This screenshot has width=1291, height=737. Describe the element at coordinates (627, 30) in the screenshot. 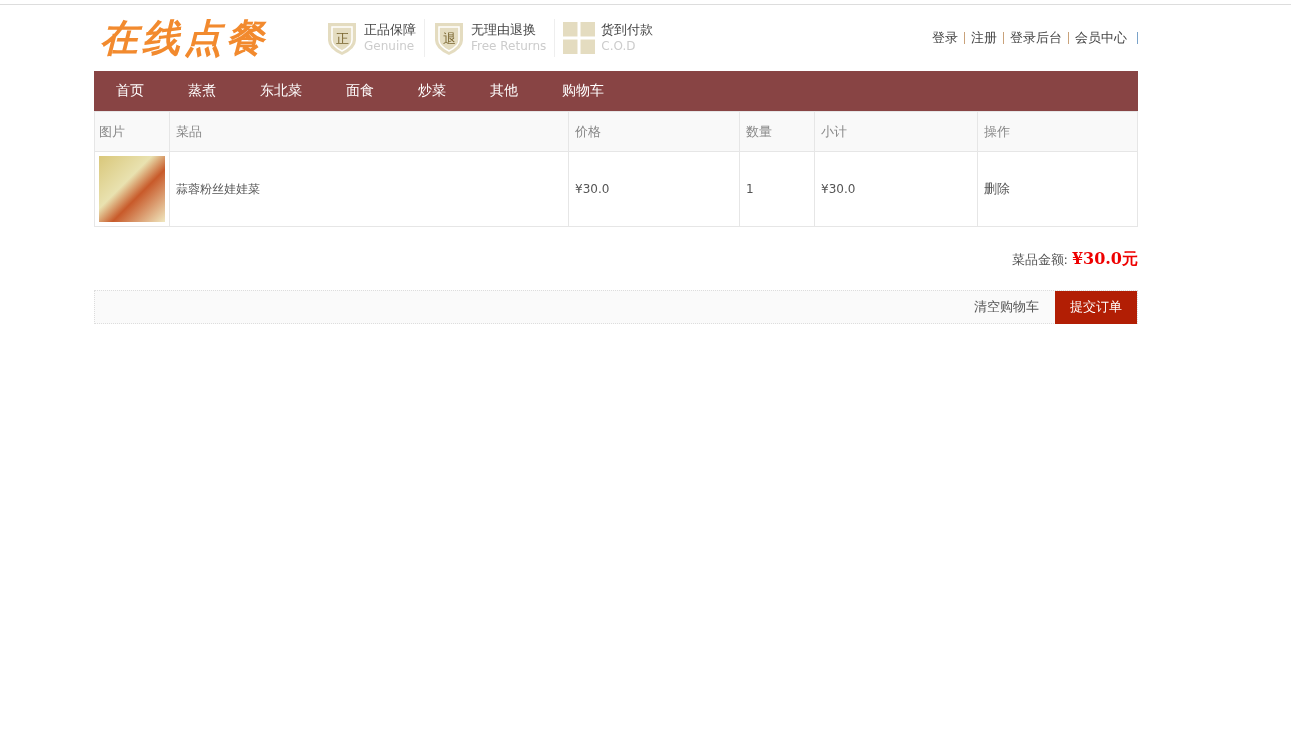

I see `badge-title: 货到付款` at that location.